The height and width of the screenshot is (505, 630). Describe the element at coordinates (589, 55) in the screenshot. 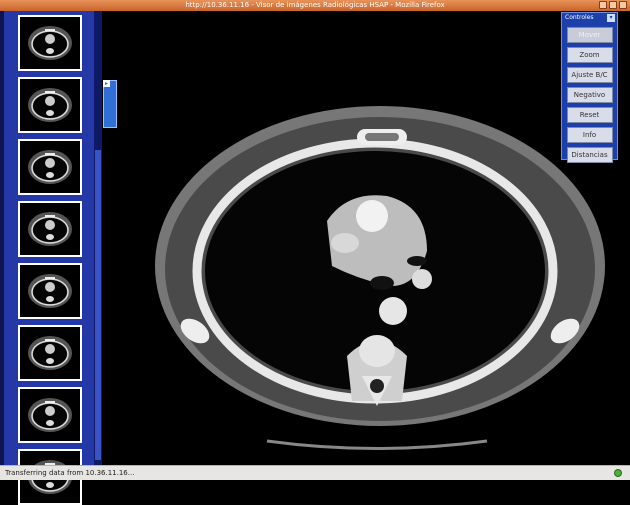

I see `zoom-button: Zoom` at that location.